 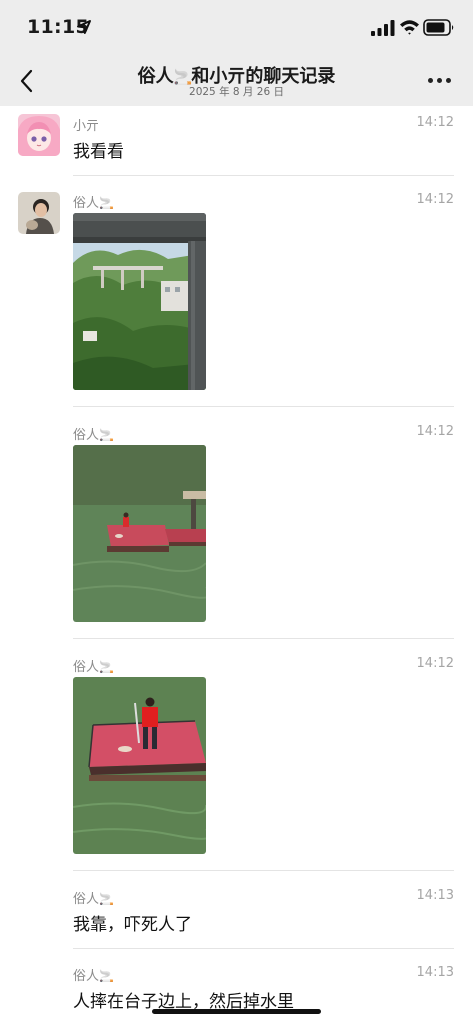 I want to click on battery-icon, so click(x=438, y=27).